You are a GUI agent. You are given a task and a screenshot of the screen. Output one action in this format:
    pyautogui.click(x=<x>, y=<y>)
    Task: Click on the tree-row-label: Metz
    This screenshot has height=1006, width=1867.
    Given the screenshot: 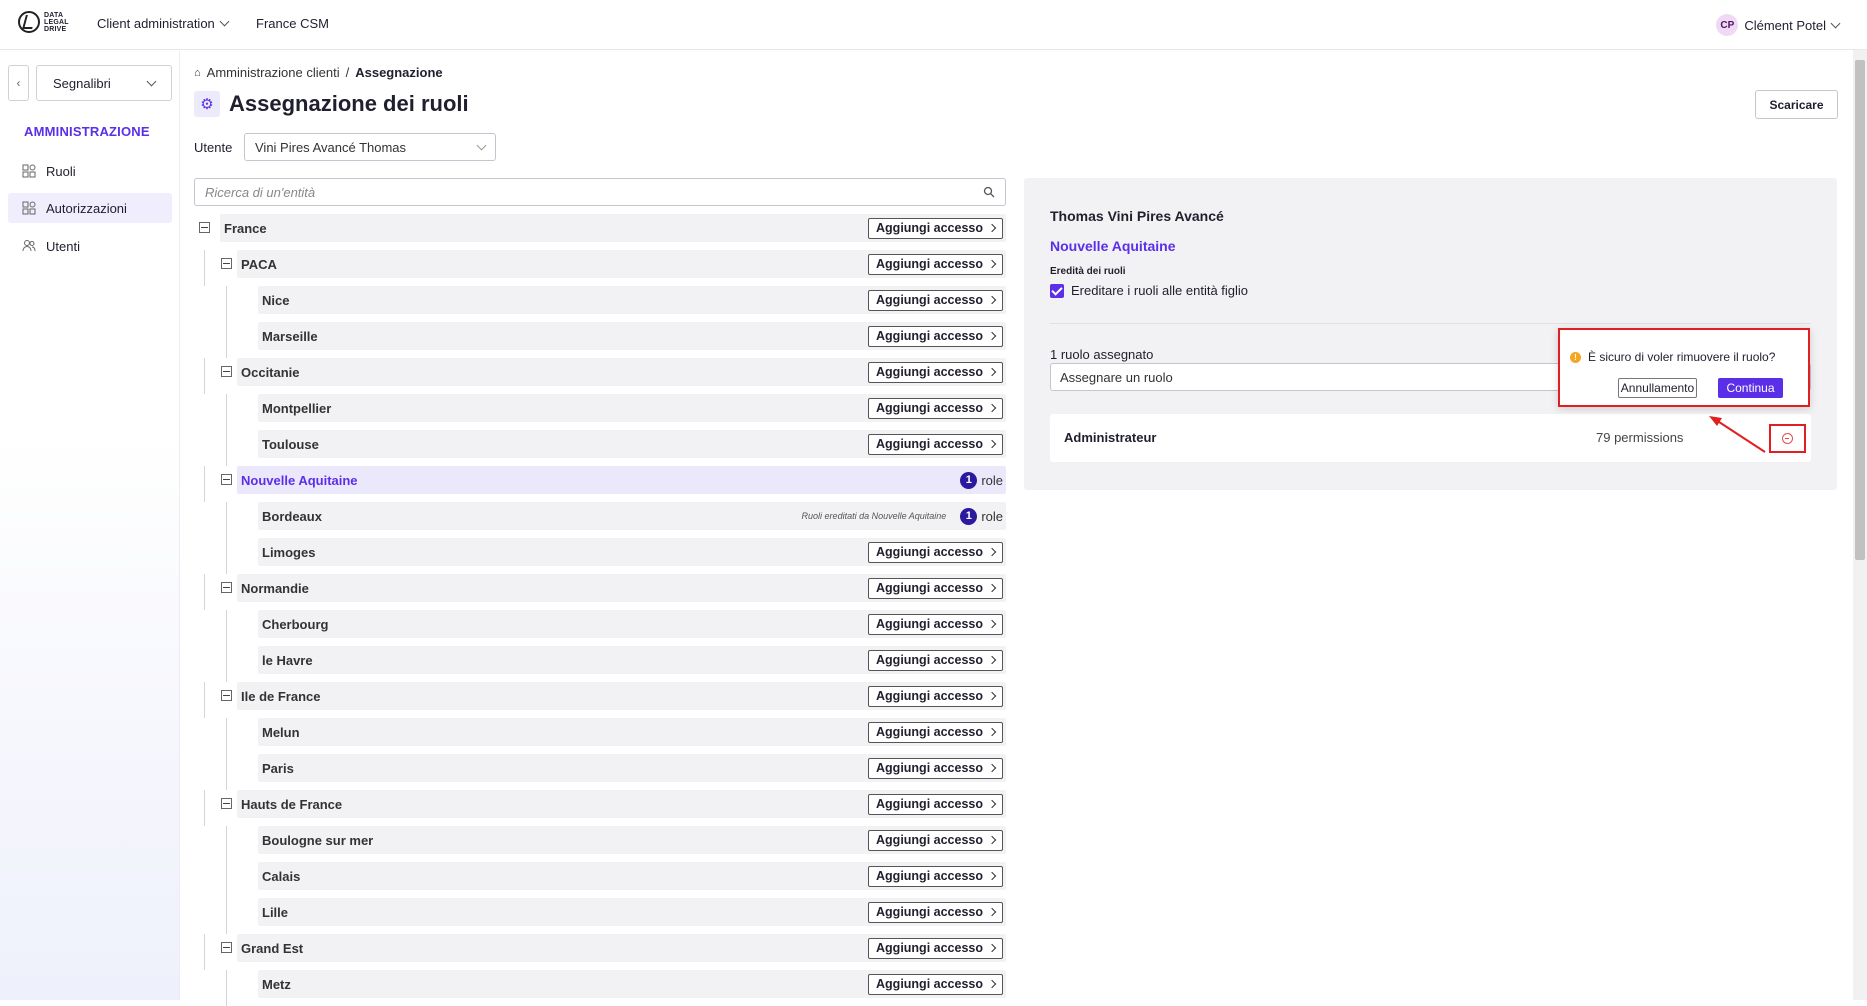 What is the action you would take?
    pyautogui.click(x=276, y=984)
    